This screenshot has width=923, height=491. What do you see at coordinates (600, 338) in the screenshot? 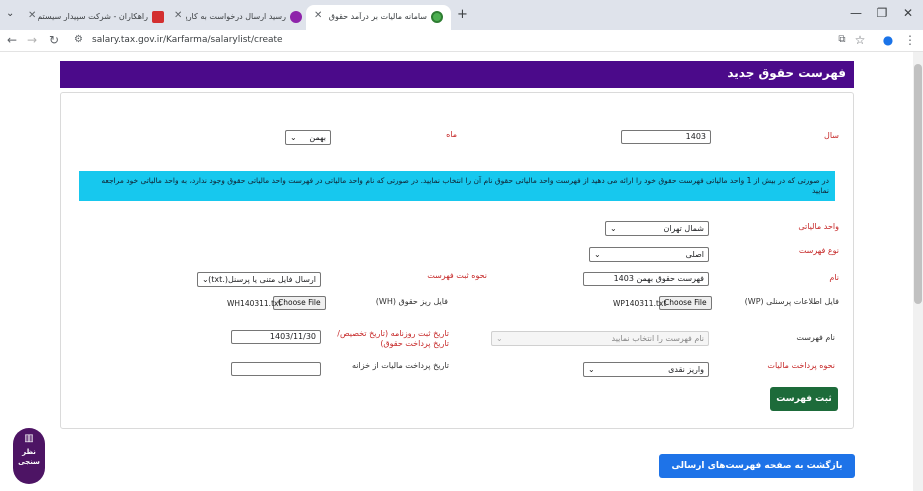
I see `list-name-select: ⌄ نام فهرست را انتخاب نمایید` at bounding box center [600, 338].